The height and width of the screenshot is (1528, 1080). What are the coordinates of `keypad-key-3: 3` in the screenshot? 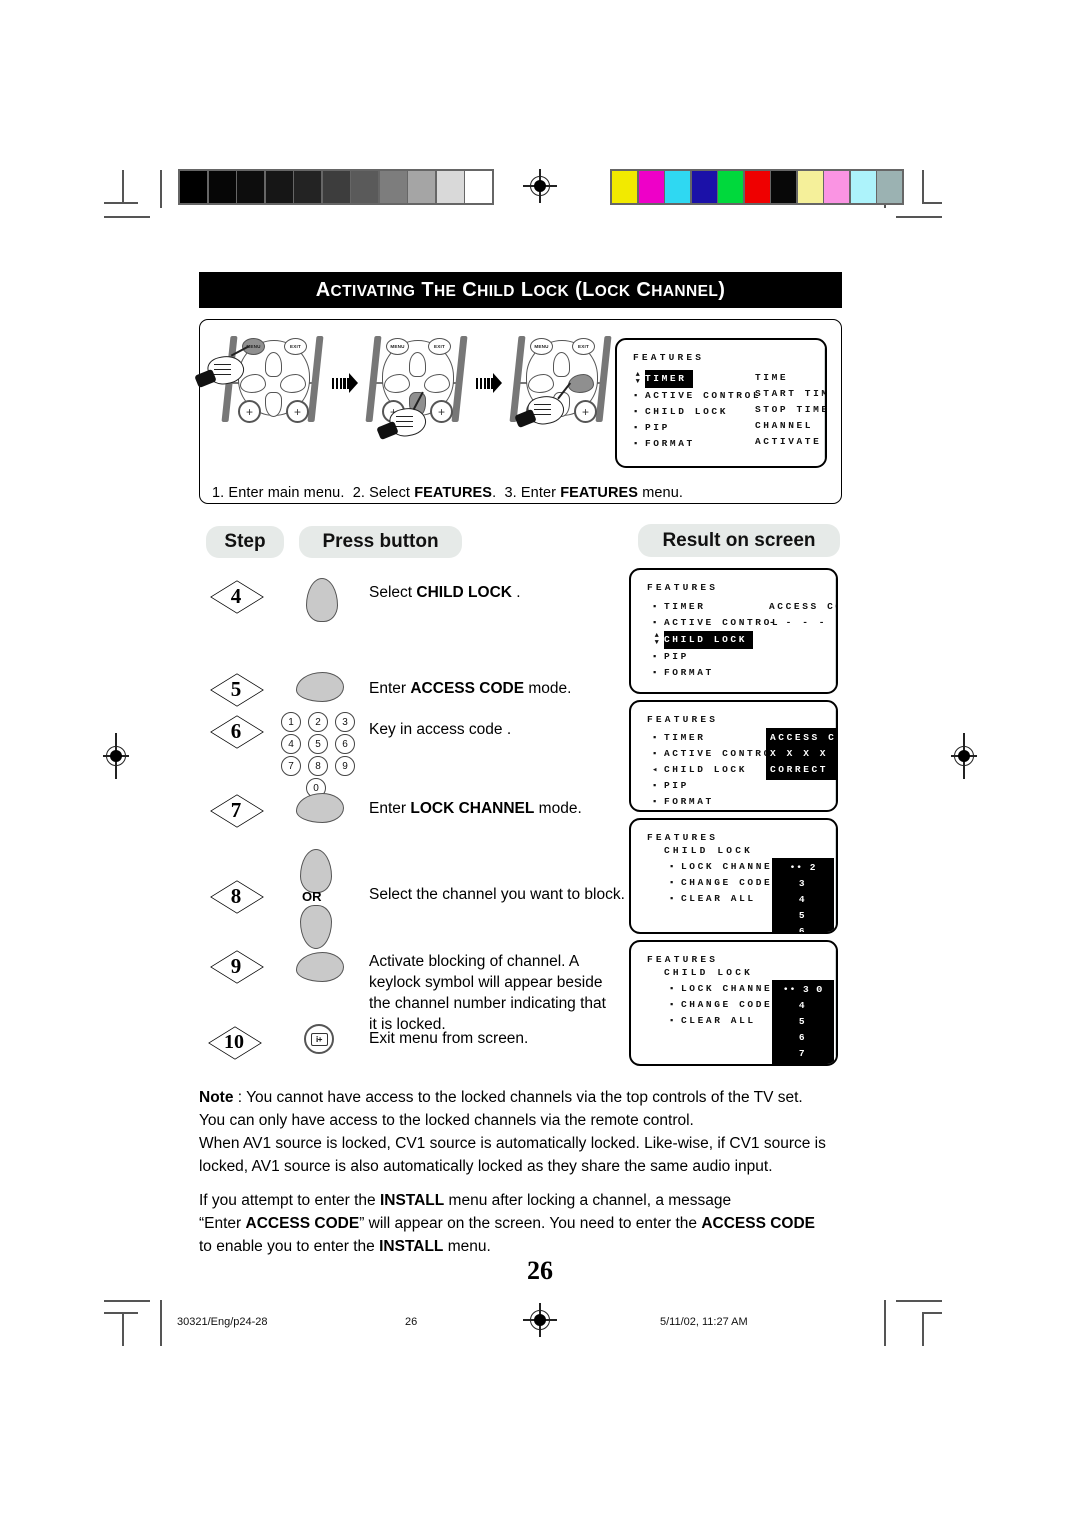 It's located at (345, 722).